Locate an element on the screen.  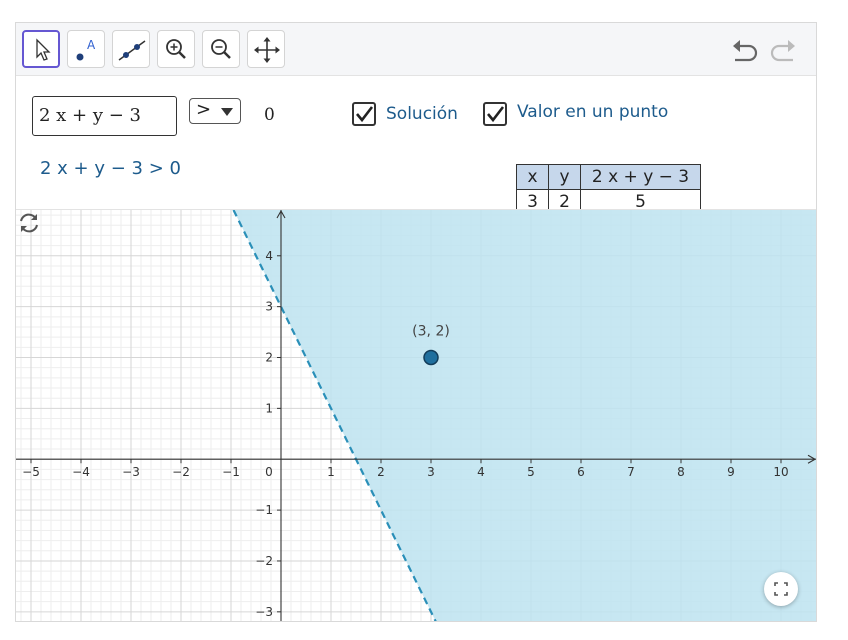
expression-input: 2 x + y − 3 is located at coordinates (104, 116).